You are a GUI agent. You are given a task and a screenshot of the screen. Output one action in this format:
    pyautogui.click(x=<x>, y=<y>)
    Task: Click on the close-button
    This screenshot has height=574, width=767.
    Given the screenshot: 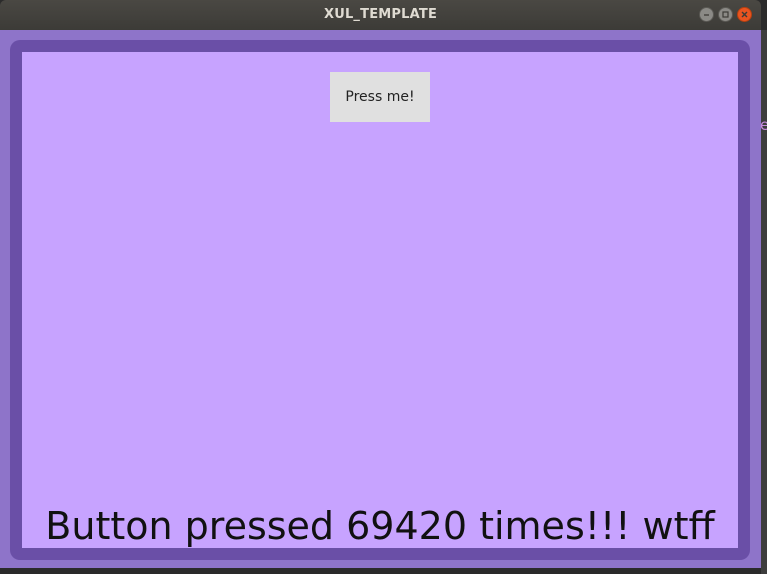 What is the action you would take?
    pyautogui.click(x=744, y=14)
    